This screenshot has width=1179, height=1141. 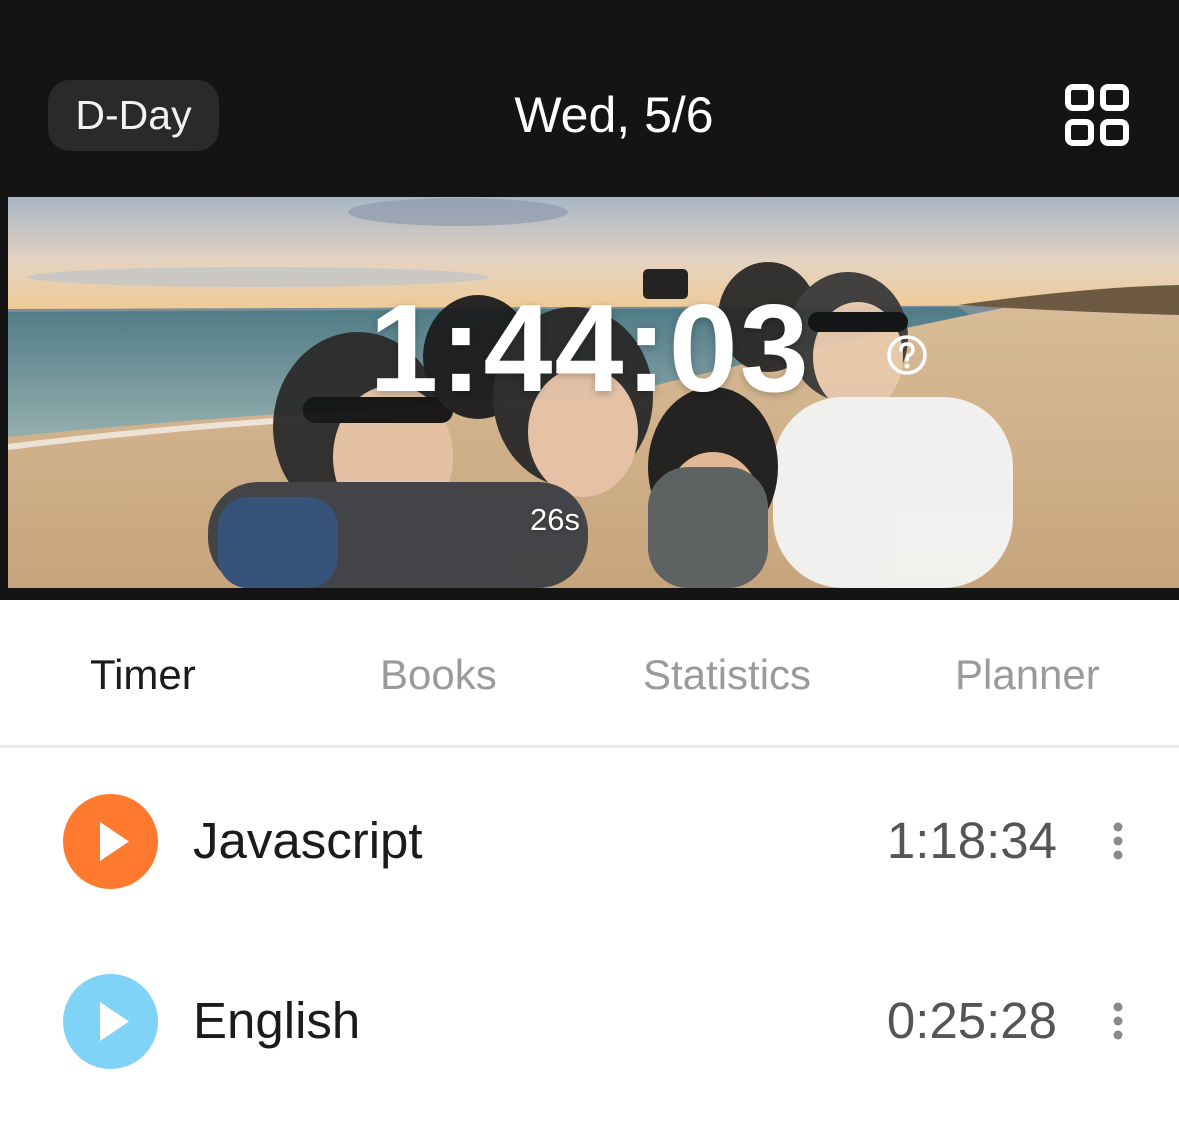 What do you see at coordinates (143, 675) in the screenshot?
I see `tab-timer: Timer` at bounding box center [143, 675].